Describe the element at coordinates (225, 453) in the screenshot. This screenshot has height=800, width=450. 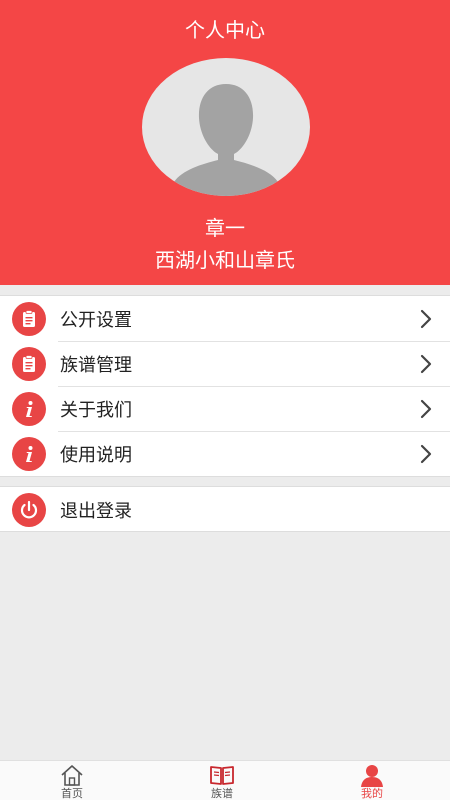
I see `menu-item-instructions: 使用说明` at that location.